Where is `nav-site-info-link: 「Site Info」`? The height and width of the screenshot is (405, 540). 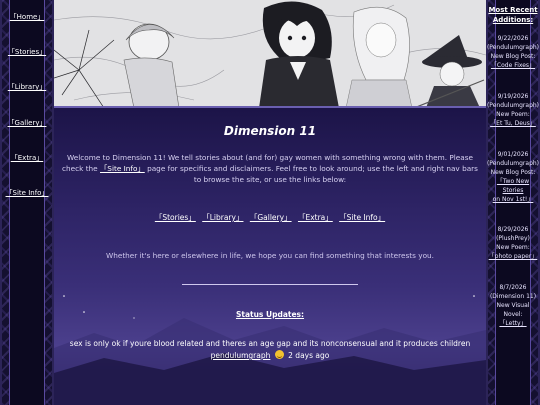 nav-site-info-link: 「Site Info」 is located at coordinates (27, 193).